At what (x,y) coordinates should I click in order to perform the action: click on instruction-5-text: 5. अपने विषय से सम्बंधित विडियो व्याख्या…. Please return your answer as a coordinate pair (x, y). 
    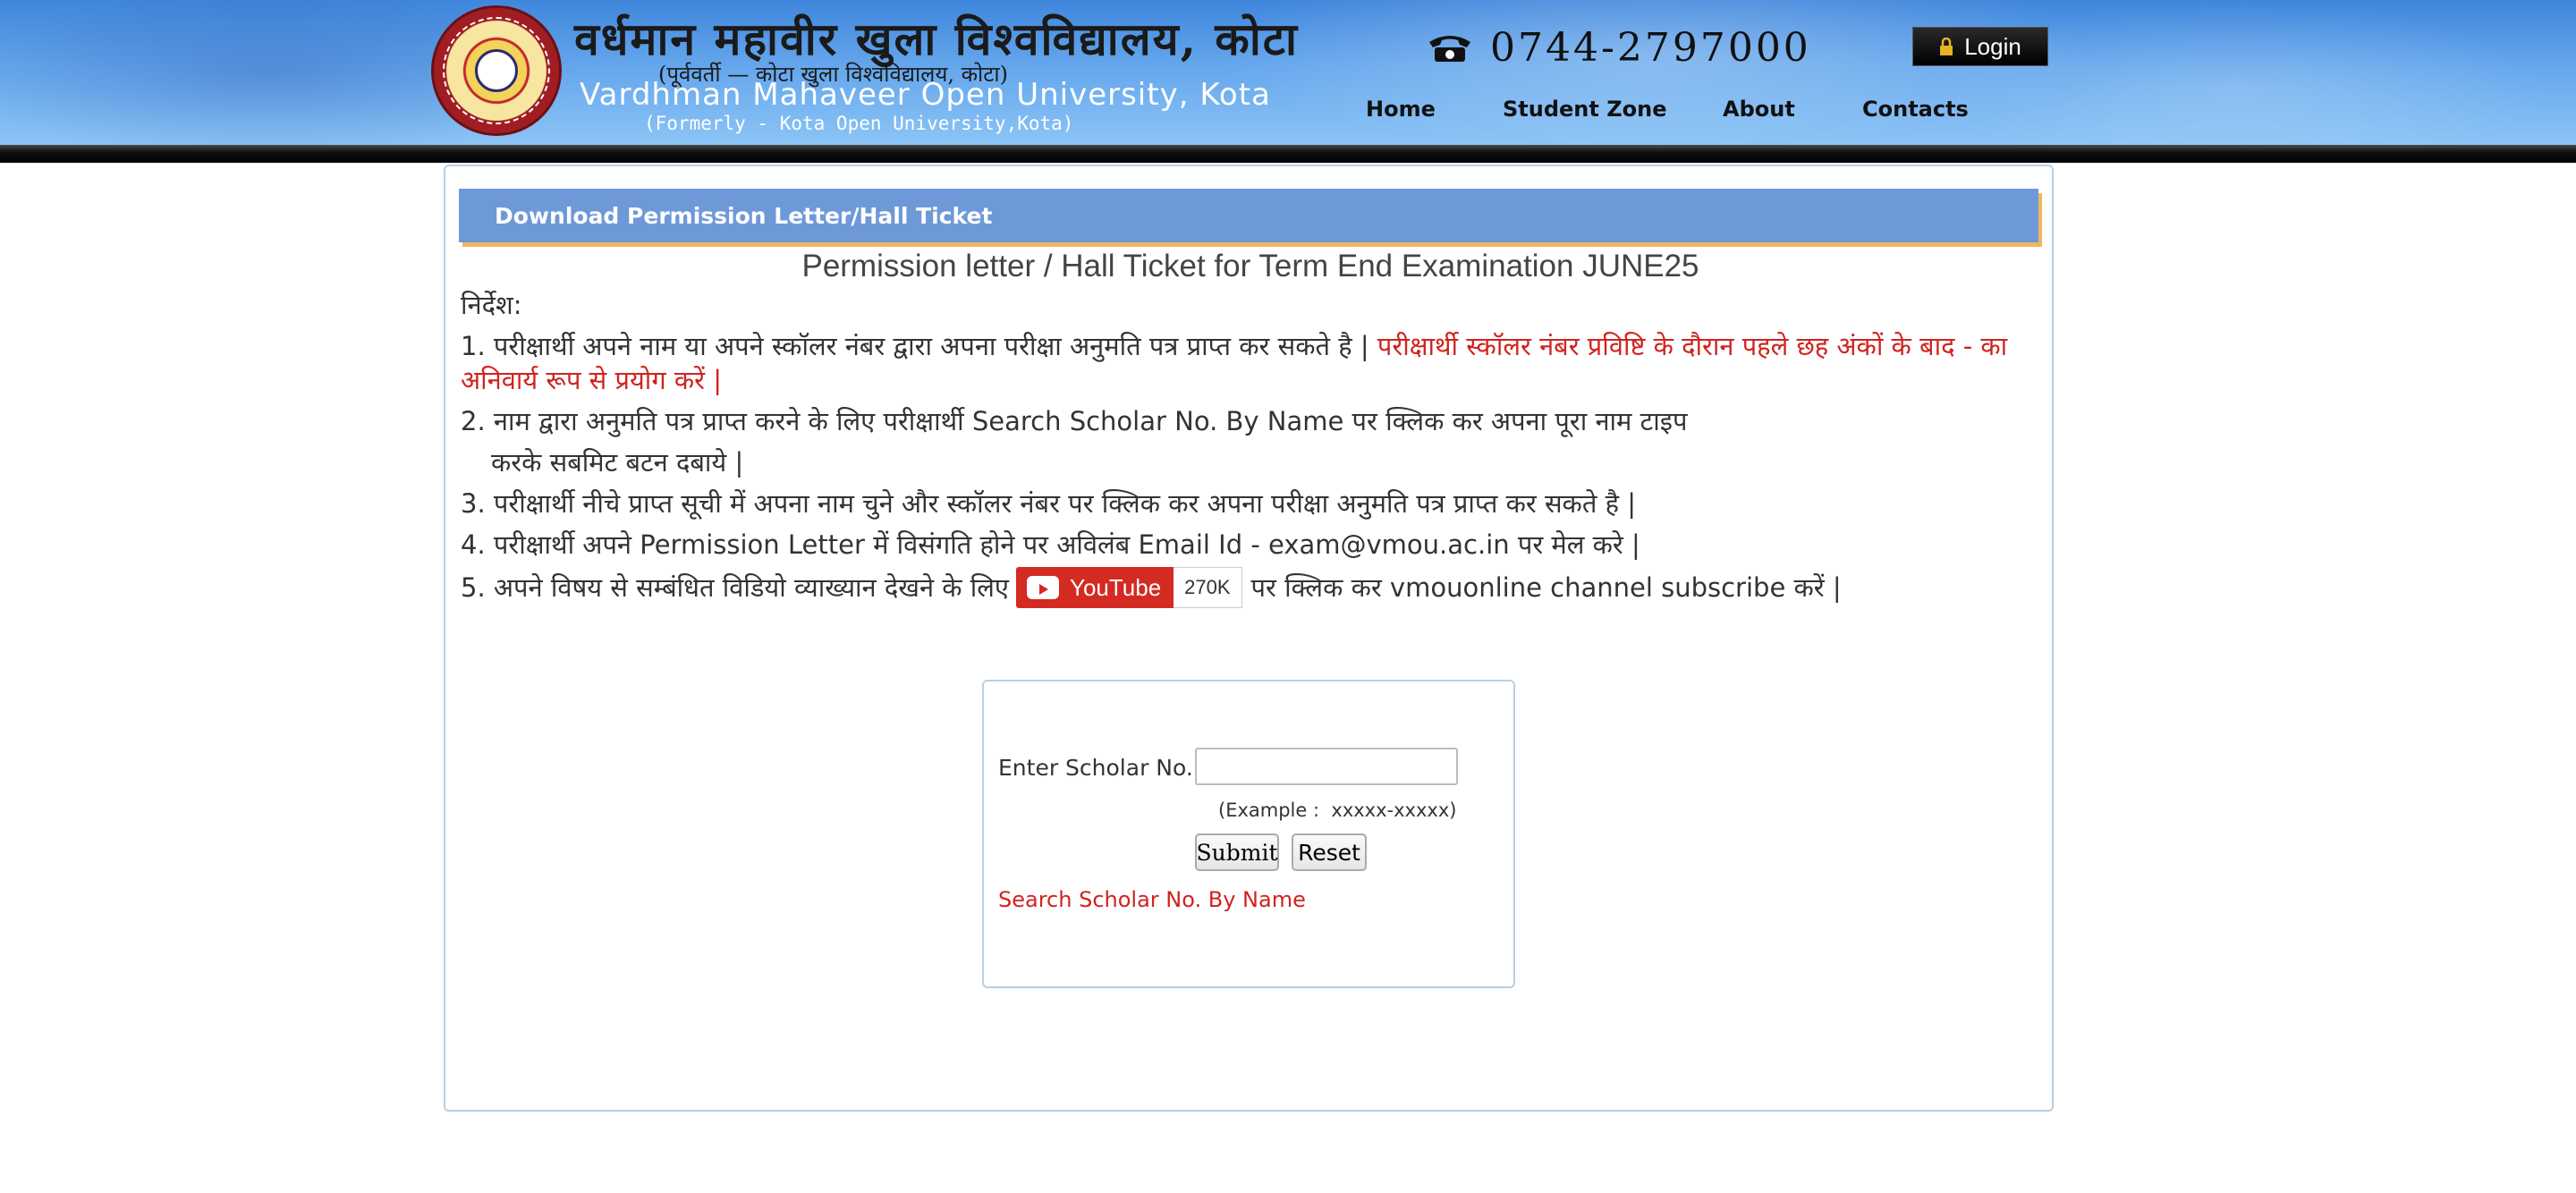
    Looking at the image, I should click on (735, 587).